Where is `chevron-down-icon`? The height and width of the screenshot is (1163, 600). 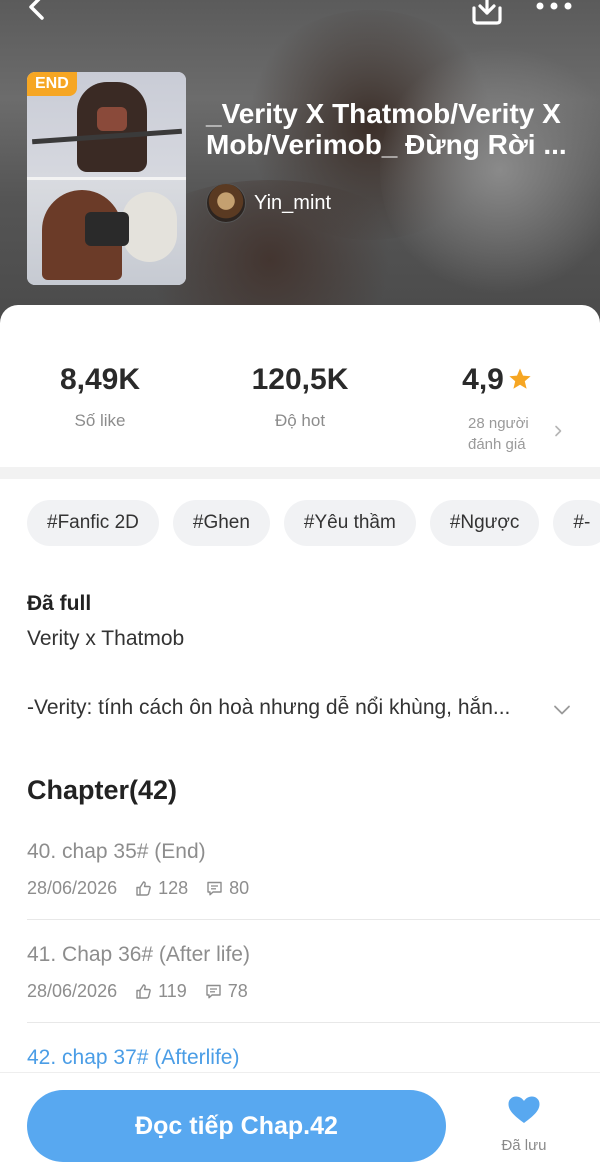
chevron-down-icon is located at coordinates (562, 710).